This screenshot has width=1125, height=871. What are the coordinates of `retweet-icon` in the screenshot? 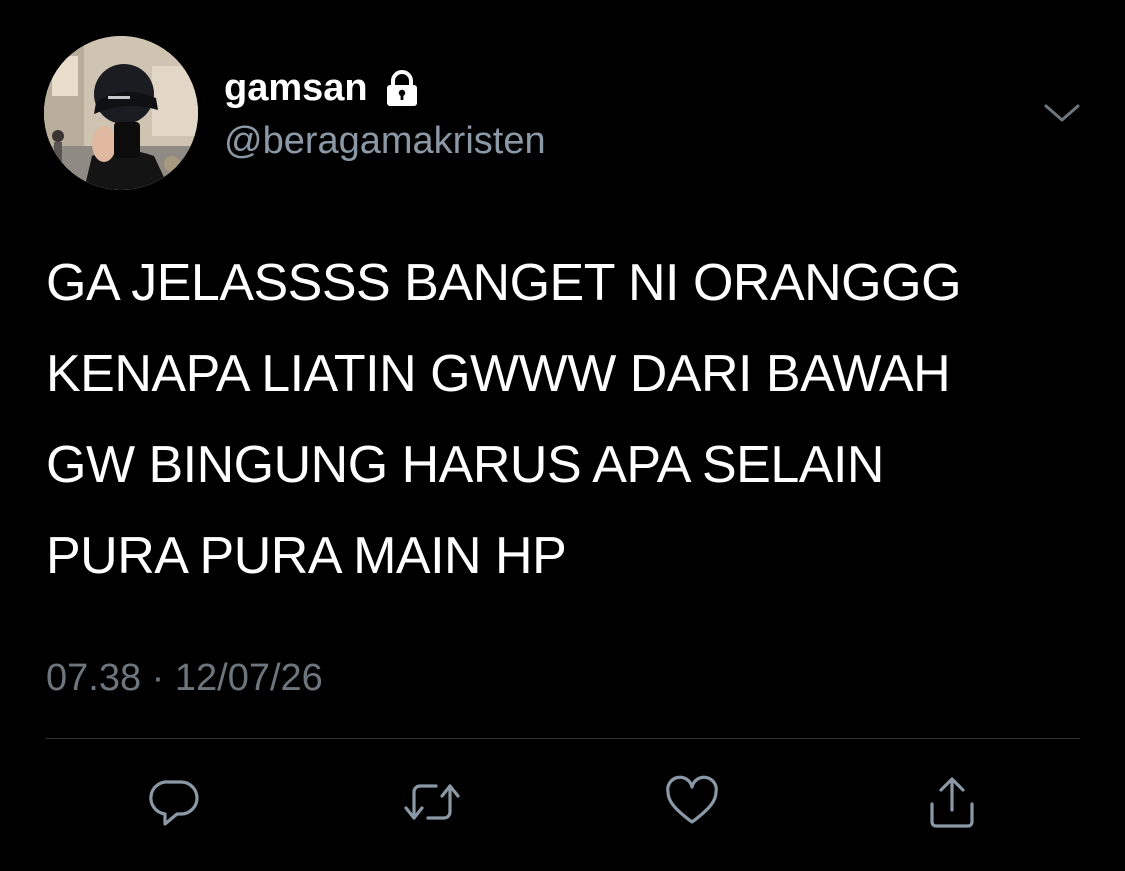 It's located at (432, 802).